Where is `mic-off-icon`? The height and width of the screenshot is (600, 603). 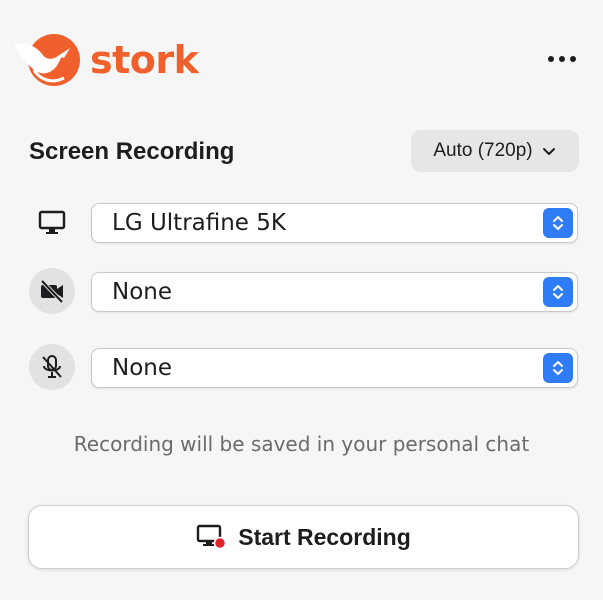
mic-off-icon is located at coordinates (52, 366).